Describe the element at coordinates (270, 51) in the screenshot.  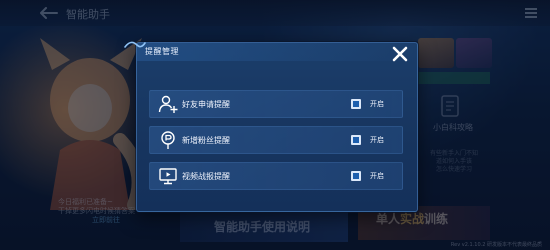
I see `dialog-header: 提醒管理` at that location.